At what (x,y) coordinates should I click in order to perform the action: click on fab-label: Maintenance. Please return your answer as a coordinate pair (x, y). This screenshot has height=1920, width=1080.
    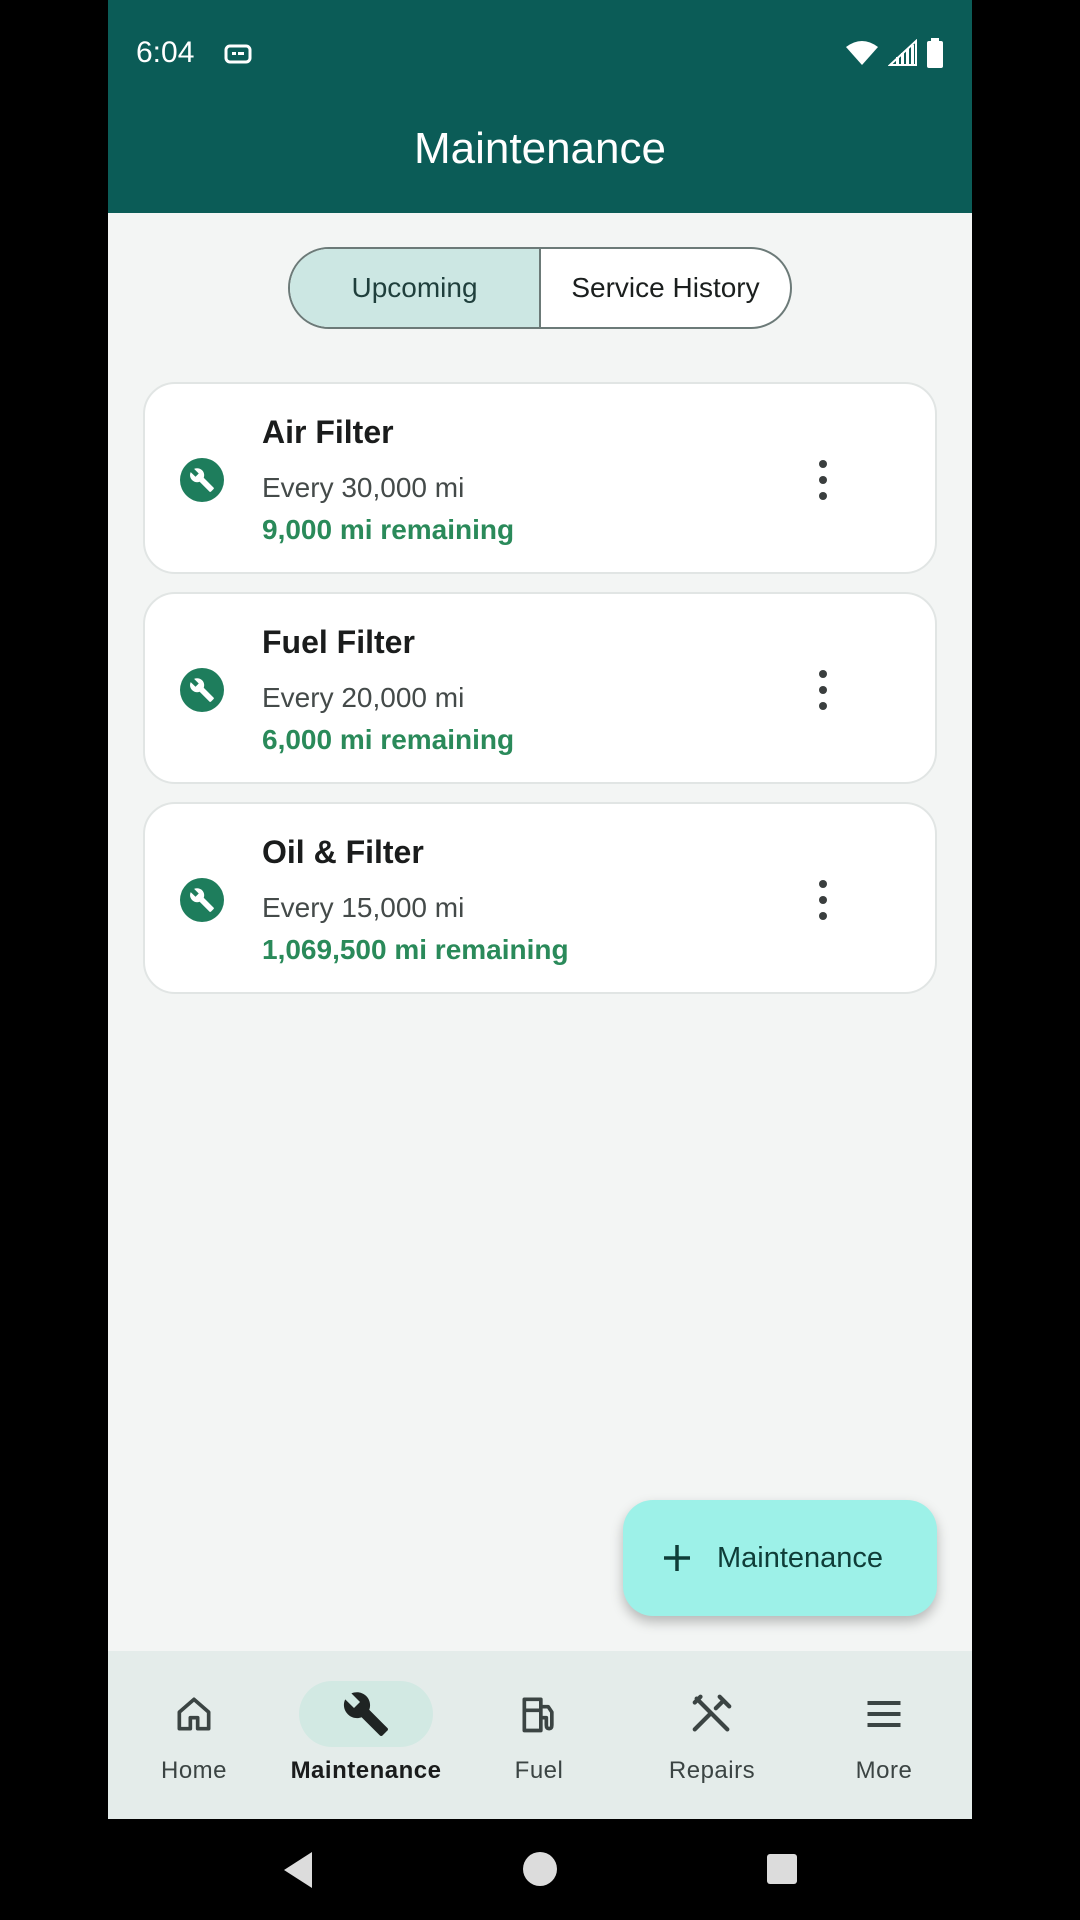
    Looking at the image, I should click on (800, 1557).